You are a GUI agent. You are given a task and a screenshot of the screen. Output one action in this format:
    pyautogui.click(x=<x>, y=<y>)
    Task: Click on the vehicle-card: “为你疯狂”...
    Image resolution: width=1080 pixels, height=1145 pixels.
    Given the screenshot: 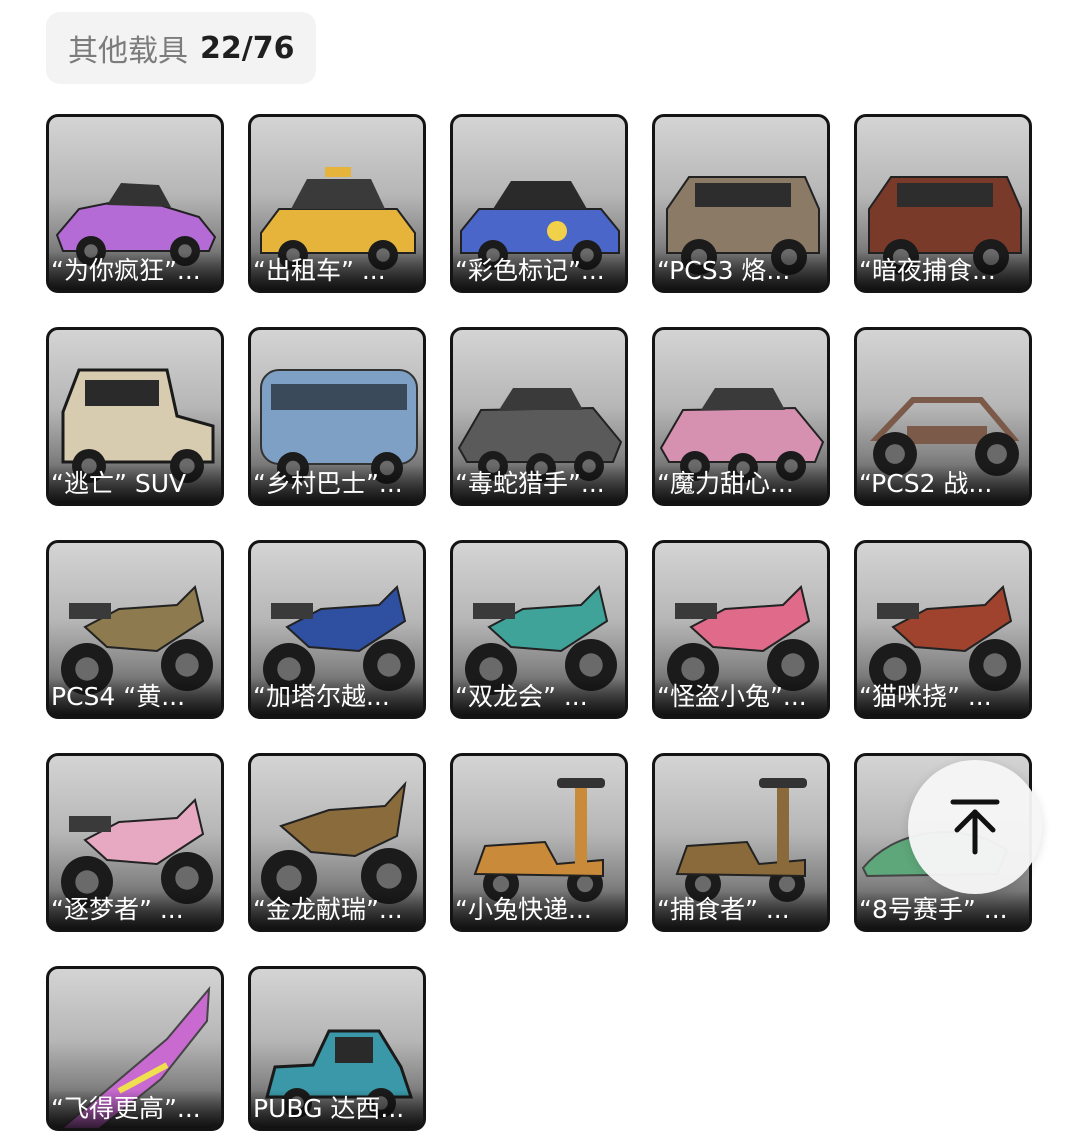 What is the action you would take?
    pyautogui.click(x=135, y=203)
    